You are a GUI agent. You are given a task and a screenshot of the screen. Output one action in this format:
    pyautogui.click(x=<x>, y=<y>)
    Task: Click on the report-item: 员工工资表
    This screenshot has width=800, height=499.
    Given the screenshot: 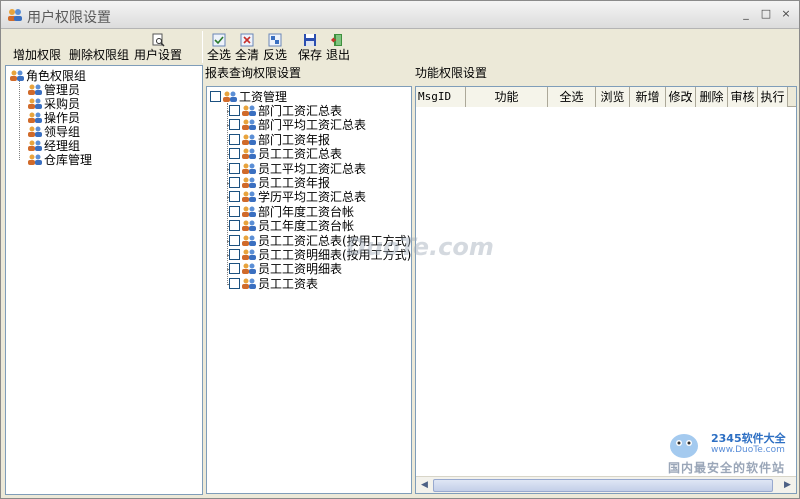 What is the action you would take?
    pyautogui.click(x=273, y=284)
    